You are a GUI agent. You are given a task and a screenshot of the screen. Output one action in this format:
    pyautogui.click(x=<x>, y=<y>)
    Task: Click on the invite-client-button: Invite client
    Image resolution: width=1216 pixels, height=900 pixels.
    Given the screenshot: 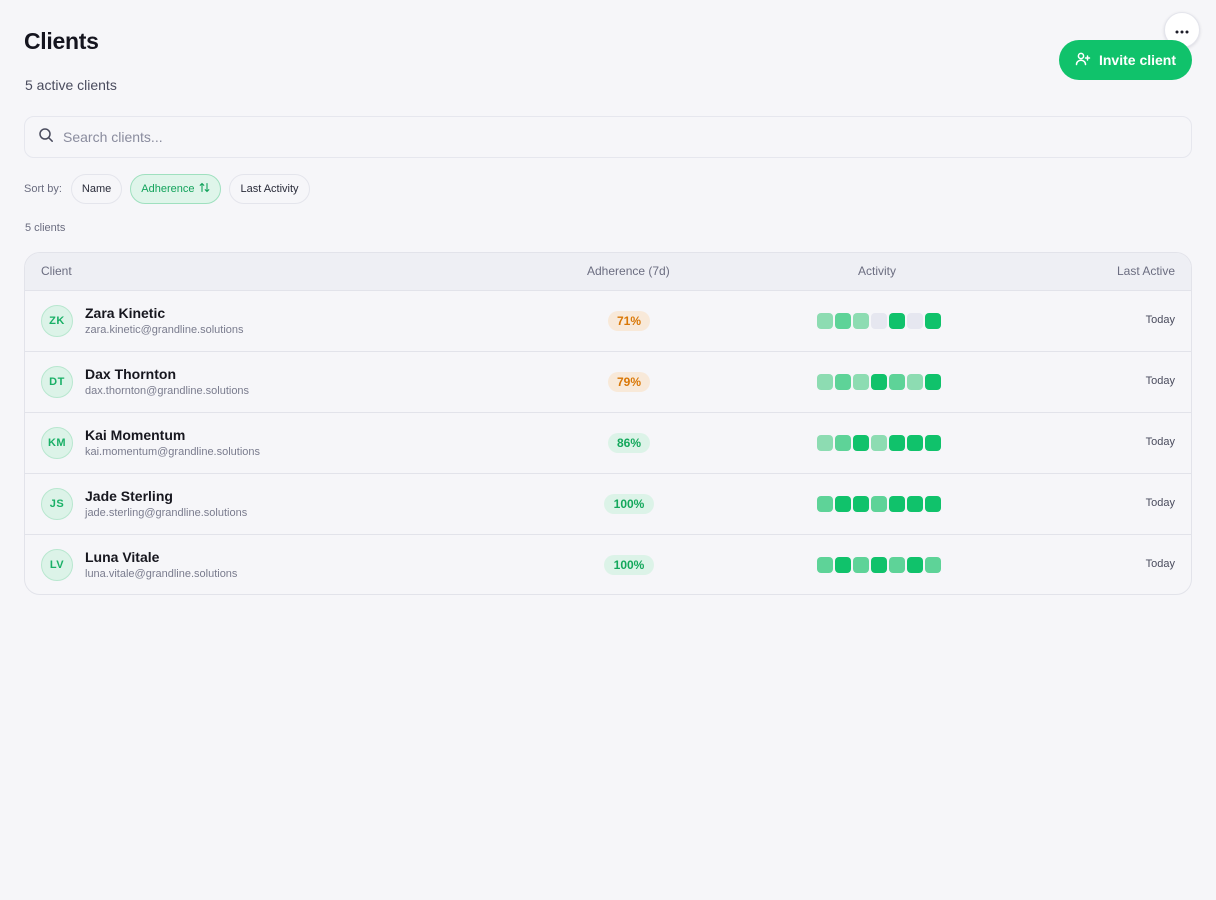 What is the action you would take?
    pyautogui.click(x=1125, y=60)
    